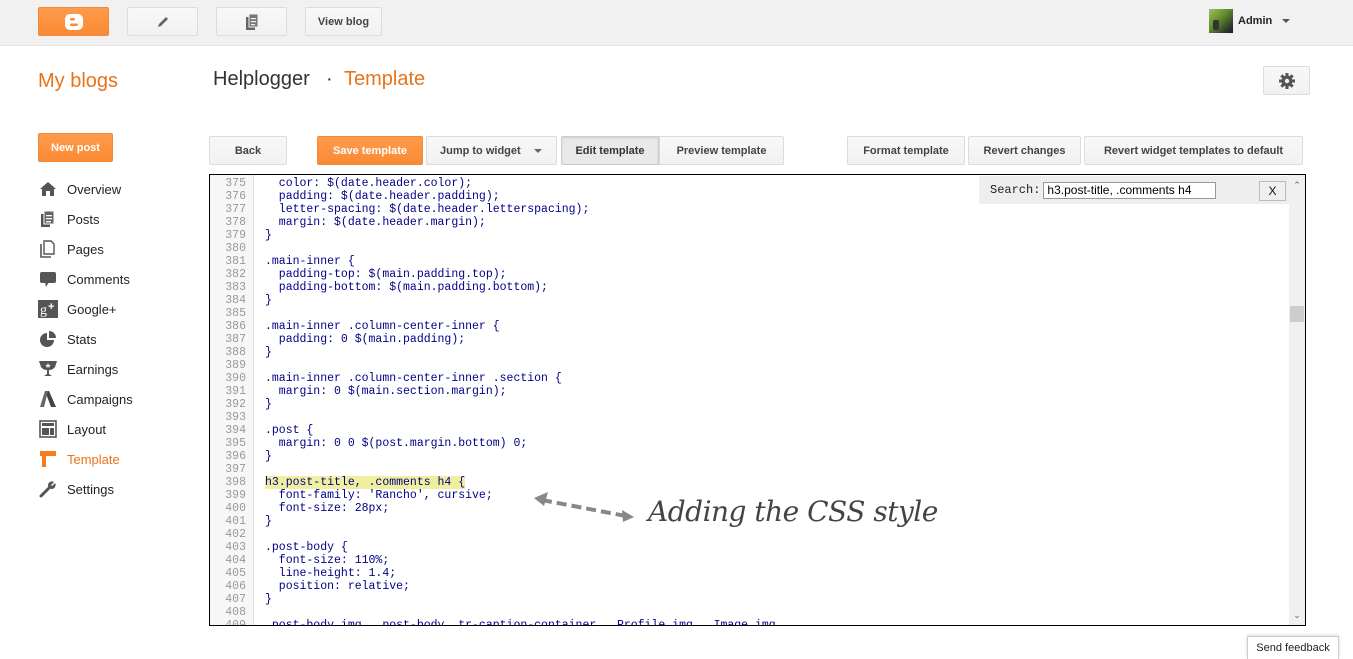 This screenshot has width=1353, height=659. What do you see at coordinates (382, 326) in the screenshot?
I see `code-text: .main-inner .column-center-inner {` at bounding box center [382, 326].